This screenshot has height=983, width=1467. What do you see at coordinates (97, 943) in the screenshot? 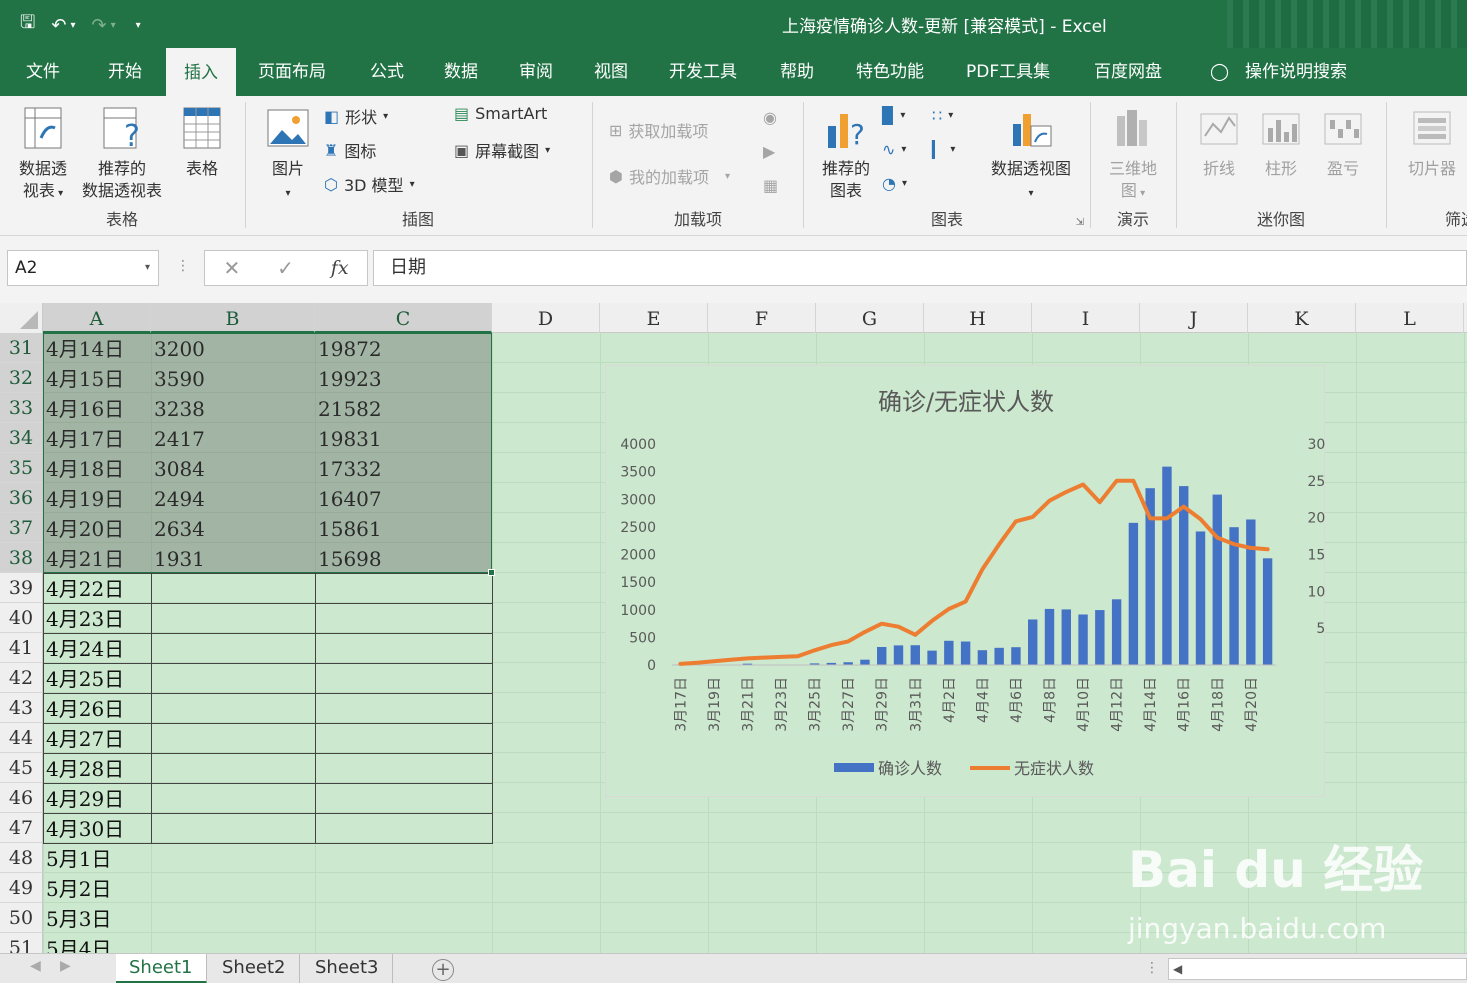
I see `cell-a: 5月4日` at bounding box center [97, 943].